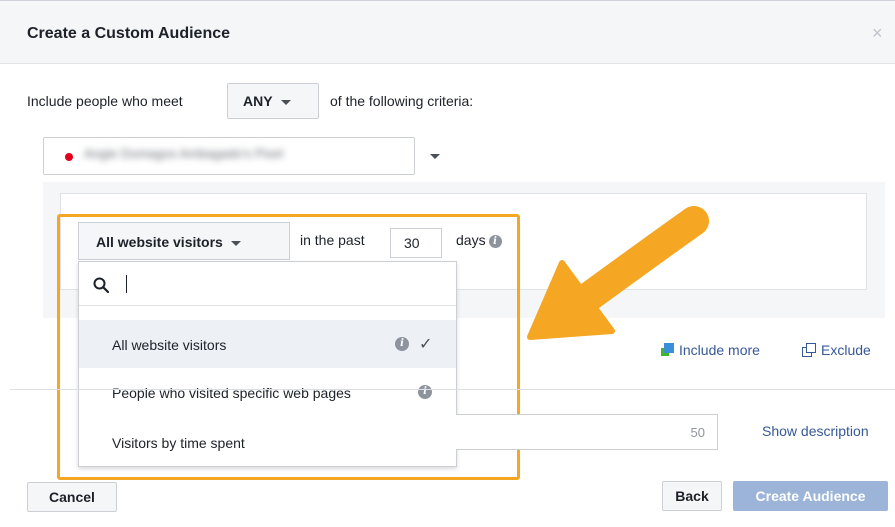  Describe the element at coordinates (452, 389) in the screenshot. I see `section-divider` at that location.